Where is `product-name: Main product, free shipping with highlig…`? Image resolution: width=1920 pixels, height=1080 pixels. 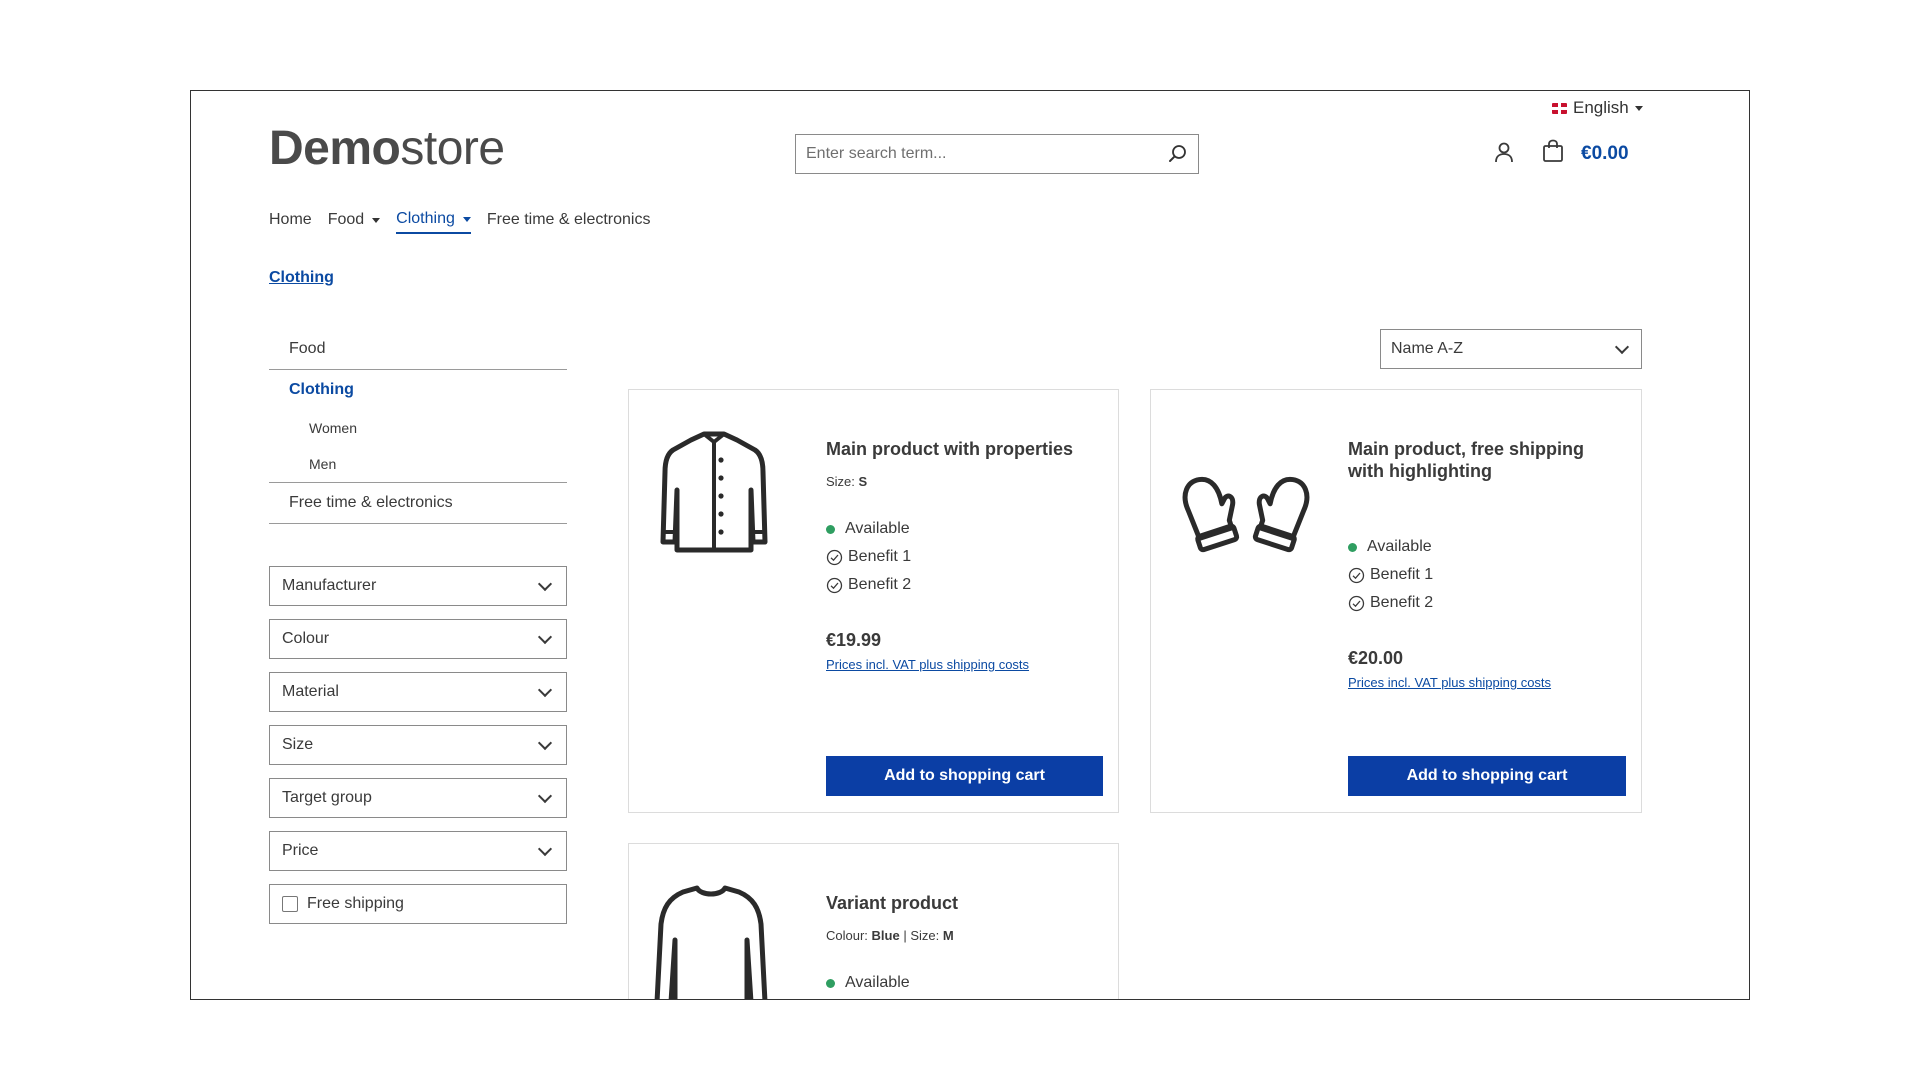
product-name: Main product, free shipping with highlig… is located at coordinates (1466, 460).